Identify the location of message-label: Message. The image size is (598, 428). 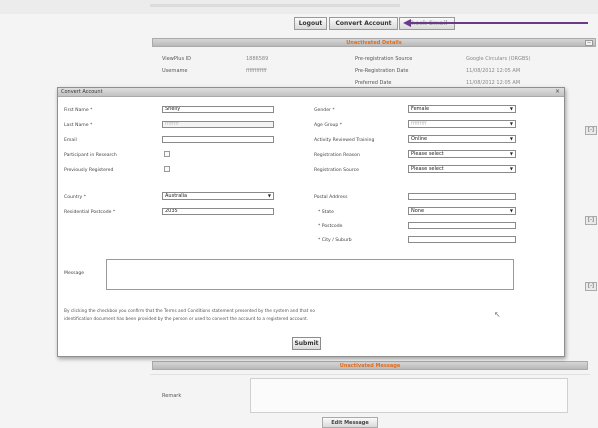
(74, 273).